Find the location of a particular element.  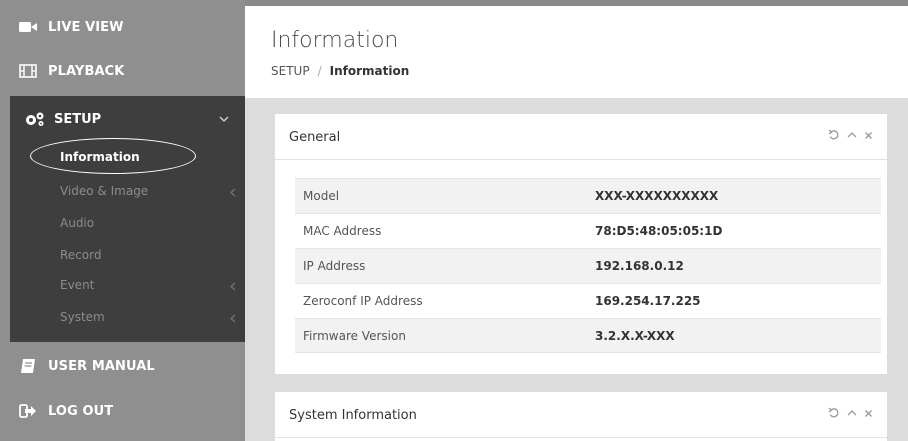

system-information-card: System Information is located at coordinates (581, 416).